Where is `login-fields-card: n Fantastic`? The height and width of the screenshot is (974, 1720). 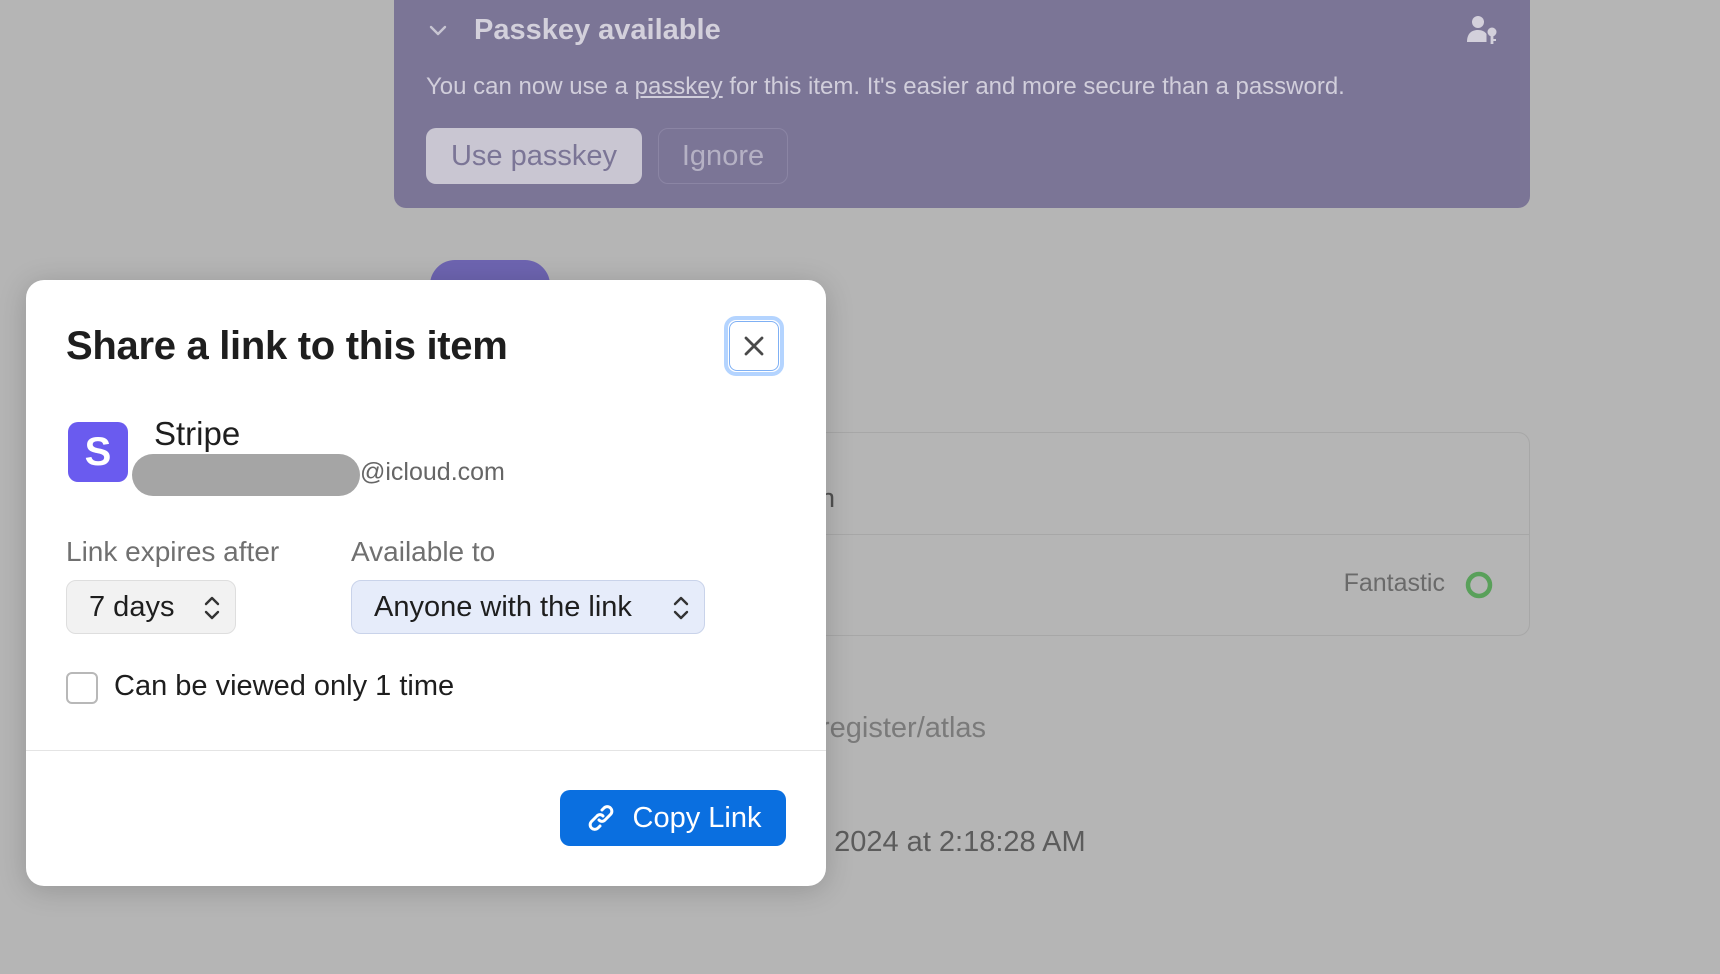 login-fields-card: n Fantastic is located at coordinates (1145, 534).